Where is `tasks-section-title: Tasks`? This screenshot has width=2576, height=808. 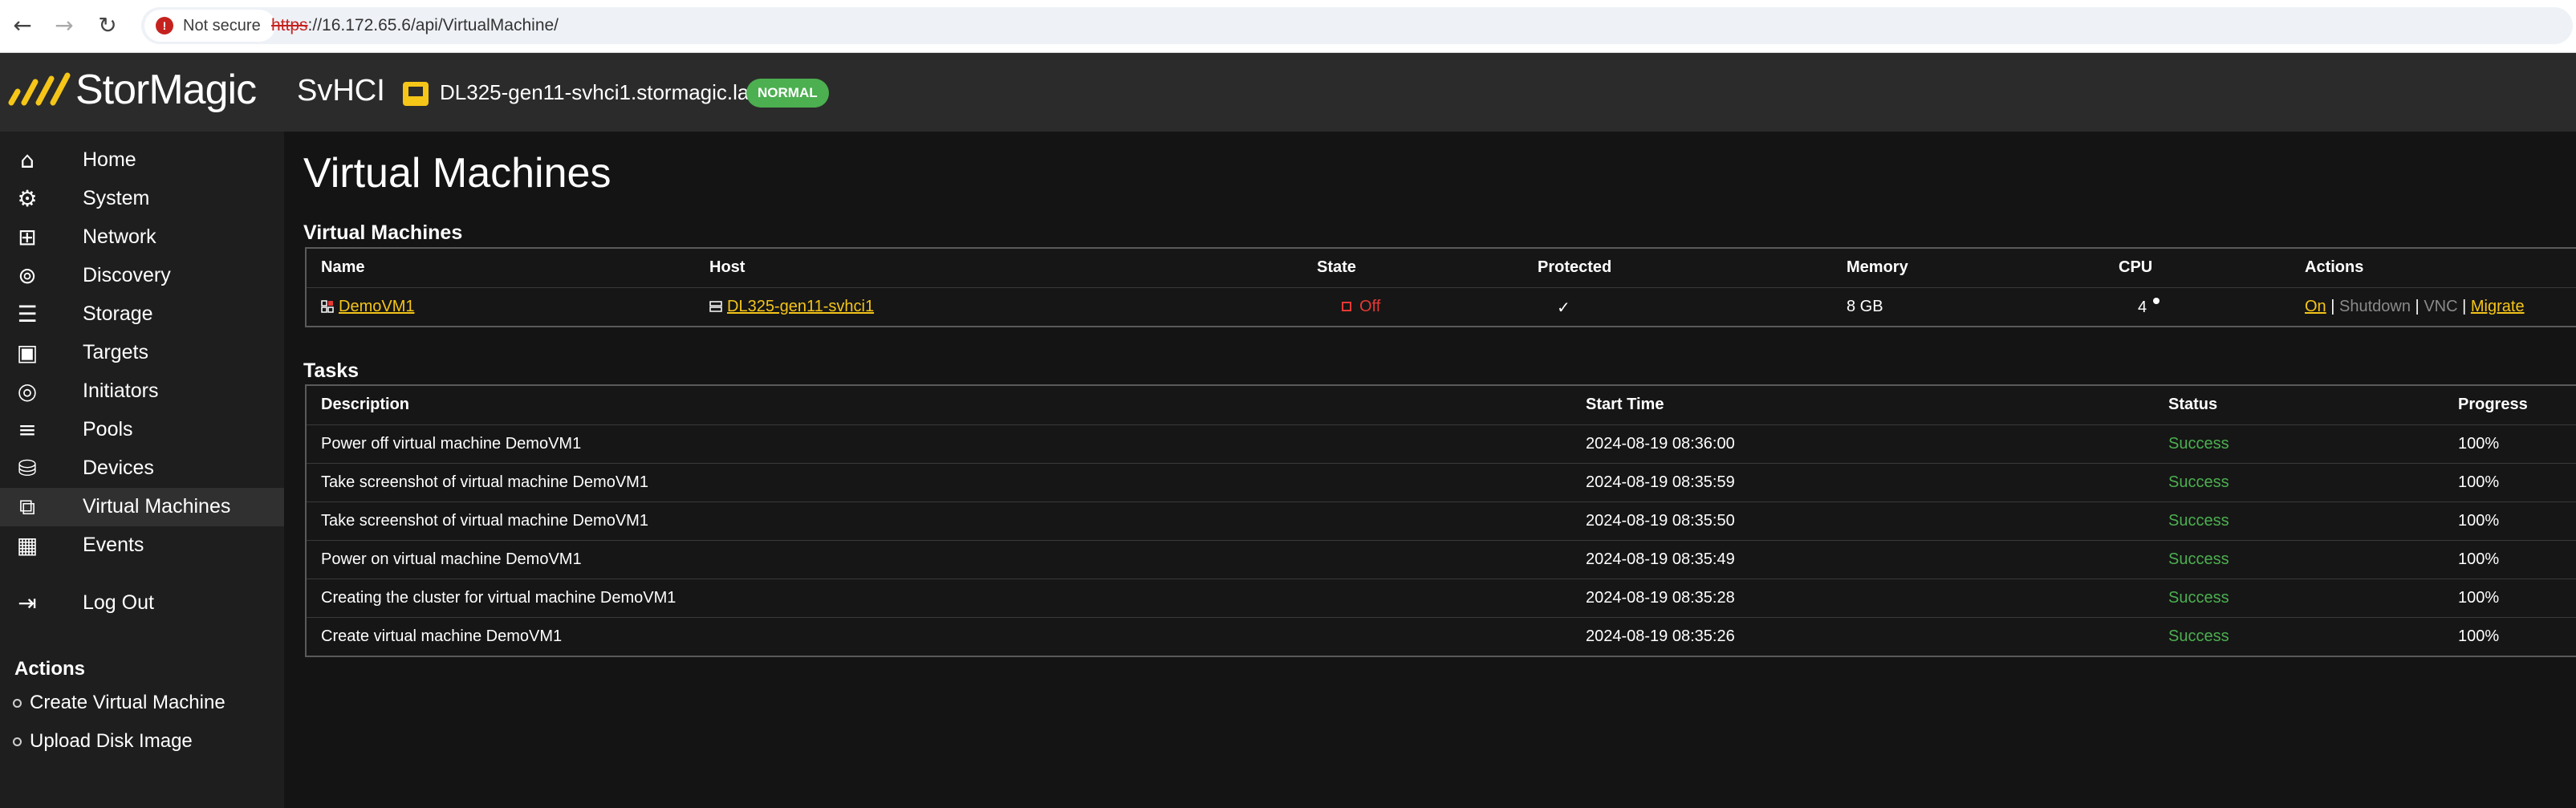
tasks-section-title: Tasks is located at coordinates (331, 371).